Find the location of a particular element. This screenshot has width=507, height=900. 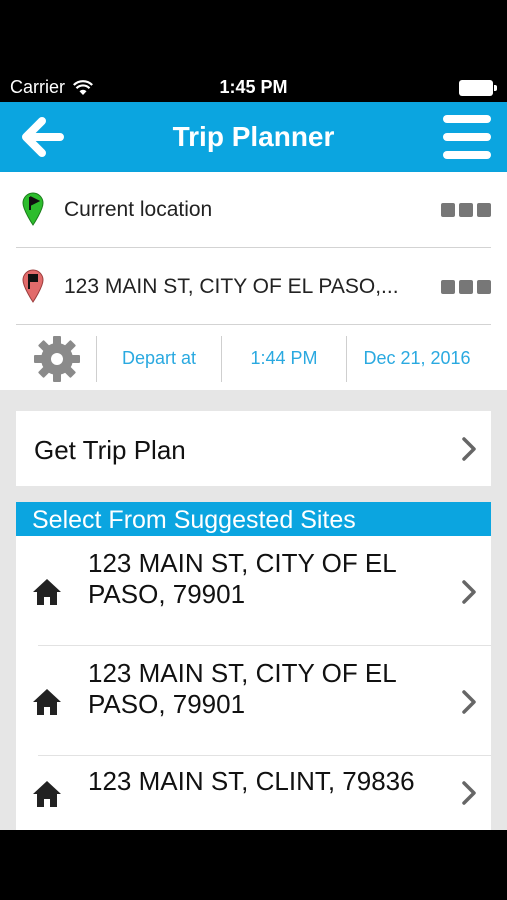

origin-label: Current location is located at coordinates (138, 209).